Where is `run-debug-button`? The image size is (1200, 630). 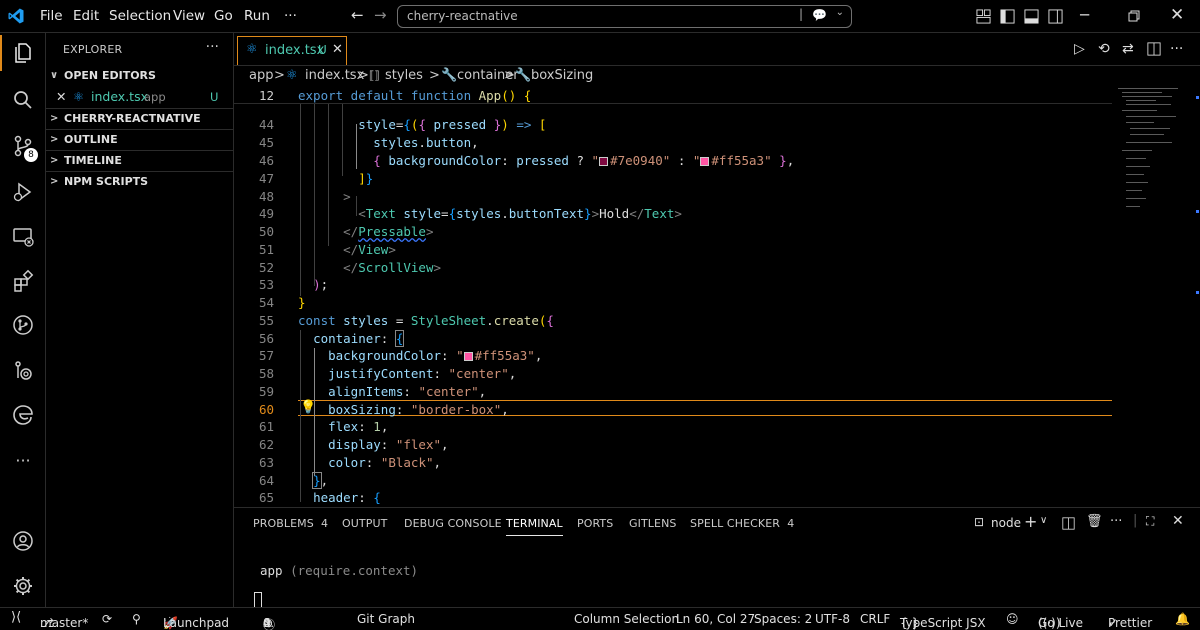 run-debug-button is located at coordinates (23, 192).